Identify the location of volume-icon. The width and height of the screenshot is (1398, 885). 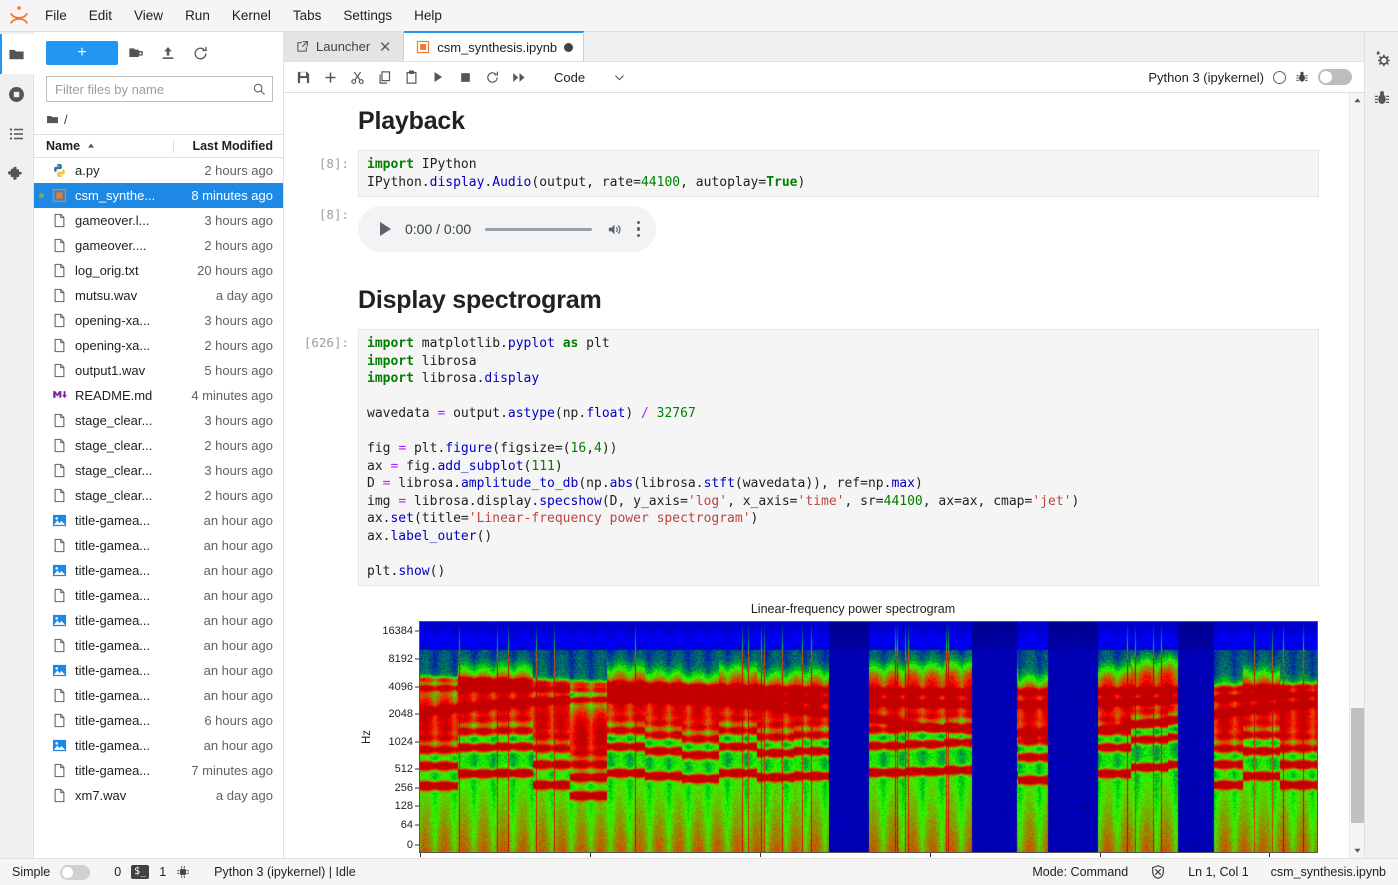
(614, 229).